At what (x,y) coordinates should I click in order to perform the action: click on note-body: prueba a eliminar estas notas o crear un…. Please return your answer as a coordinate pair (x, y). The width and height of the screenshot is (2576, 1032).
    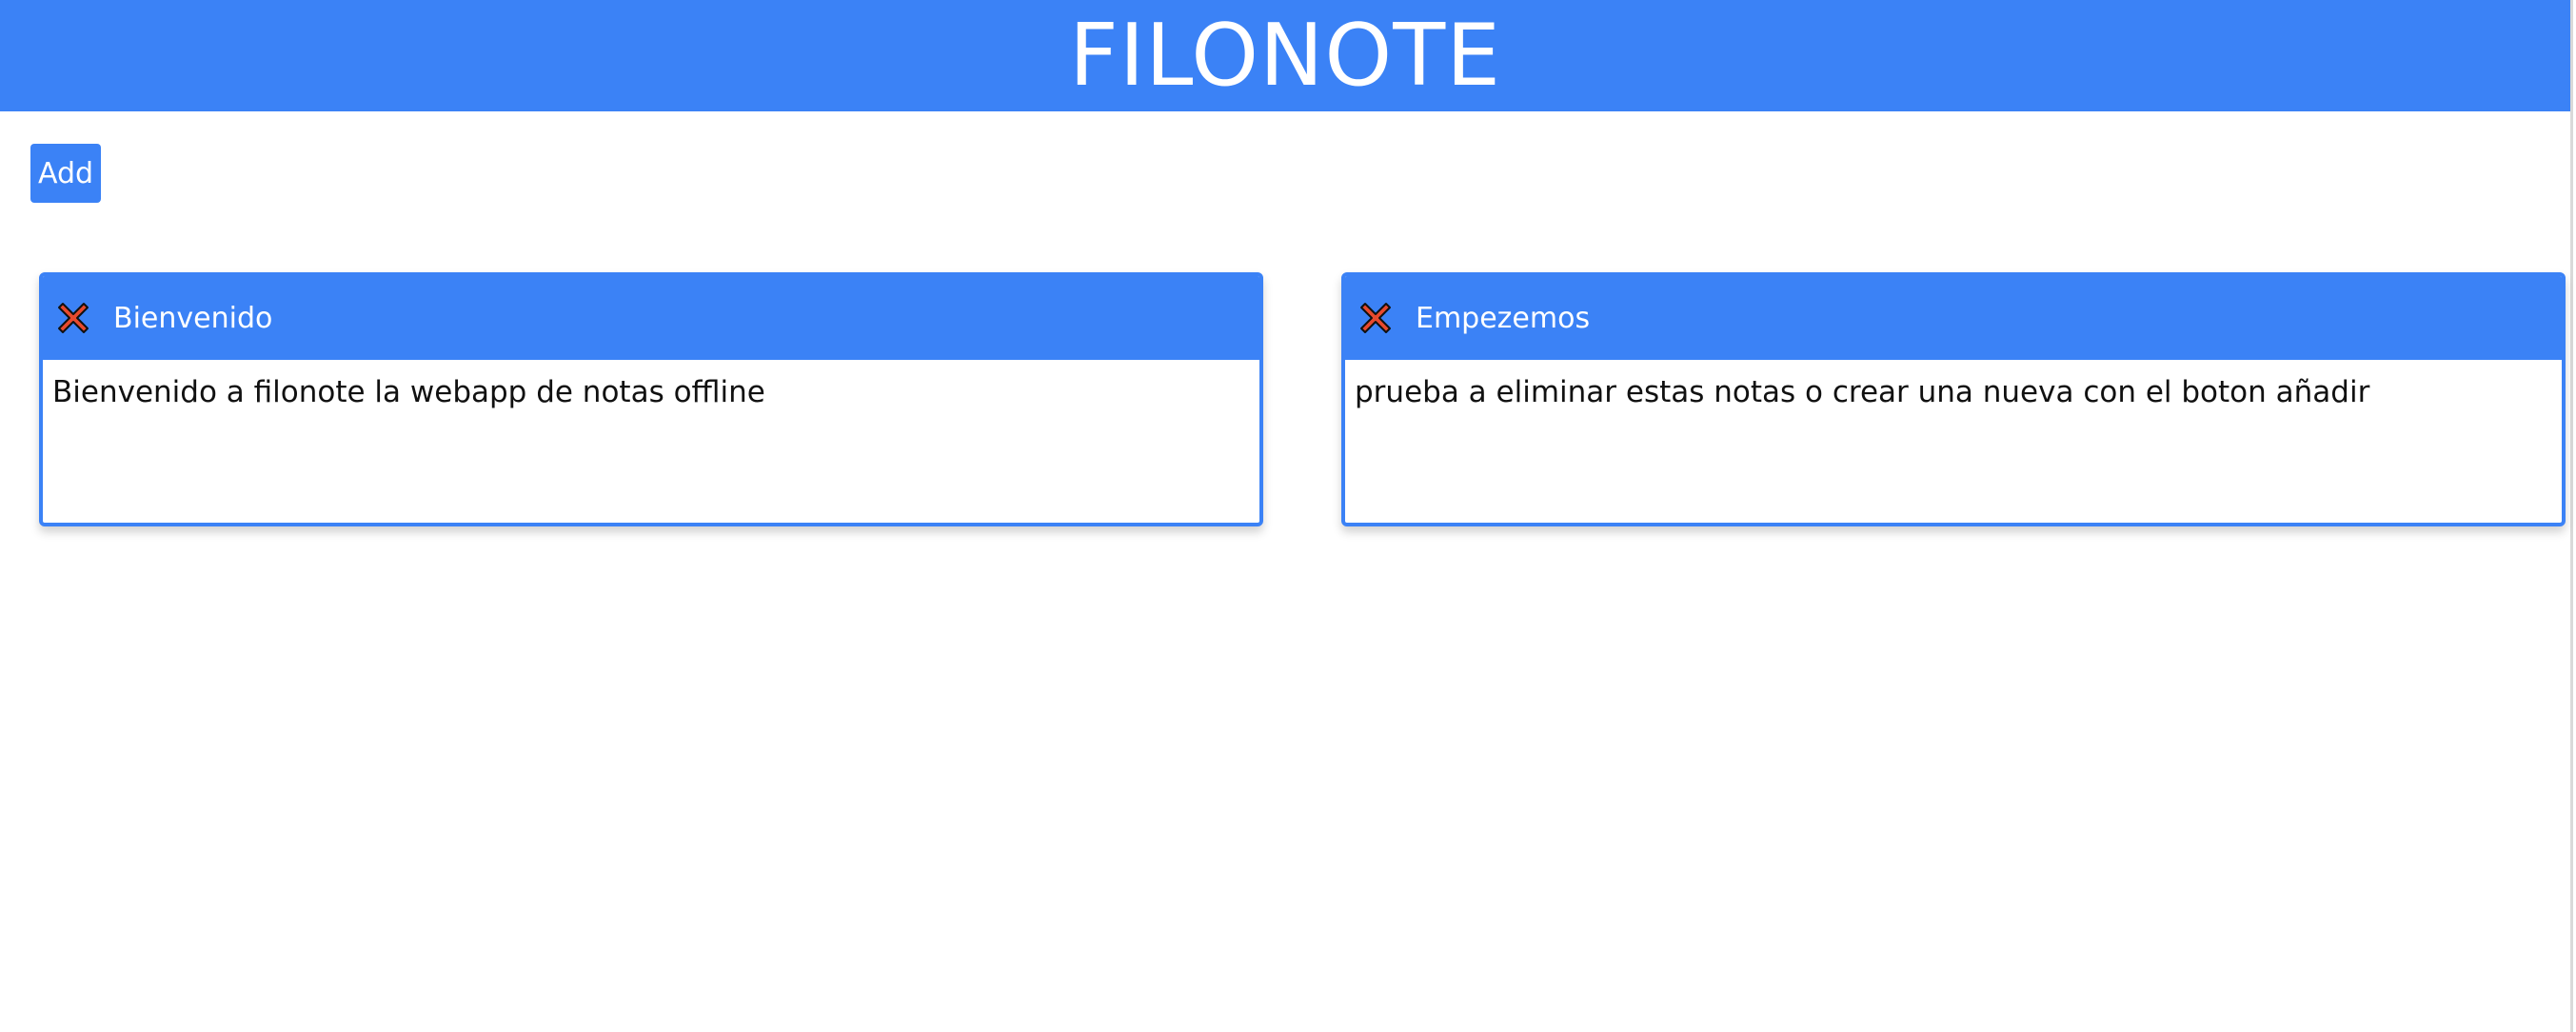
    Looking at the image, I should click on (1953, 393).